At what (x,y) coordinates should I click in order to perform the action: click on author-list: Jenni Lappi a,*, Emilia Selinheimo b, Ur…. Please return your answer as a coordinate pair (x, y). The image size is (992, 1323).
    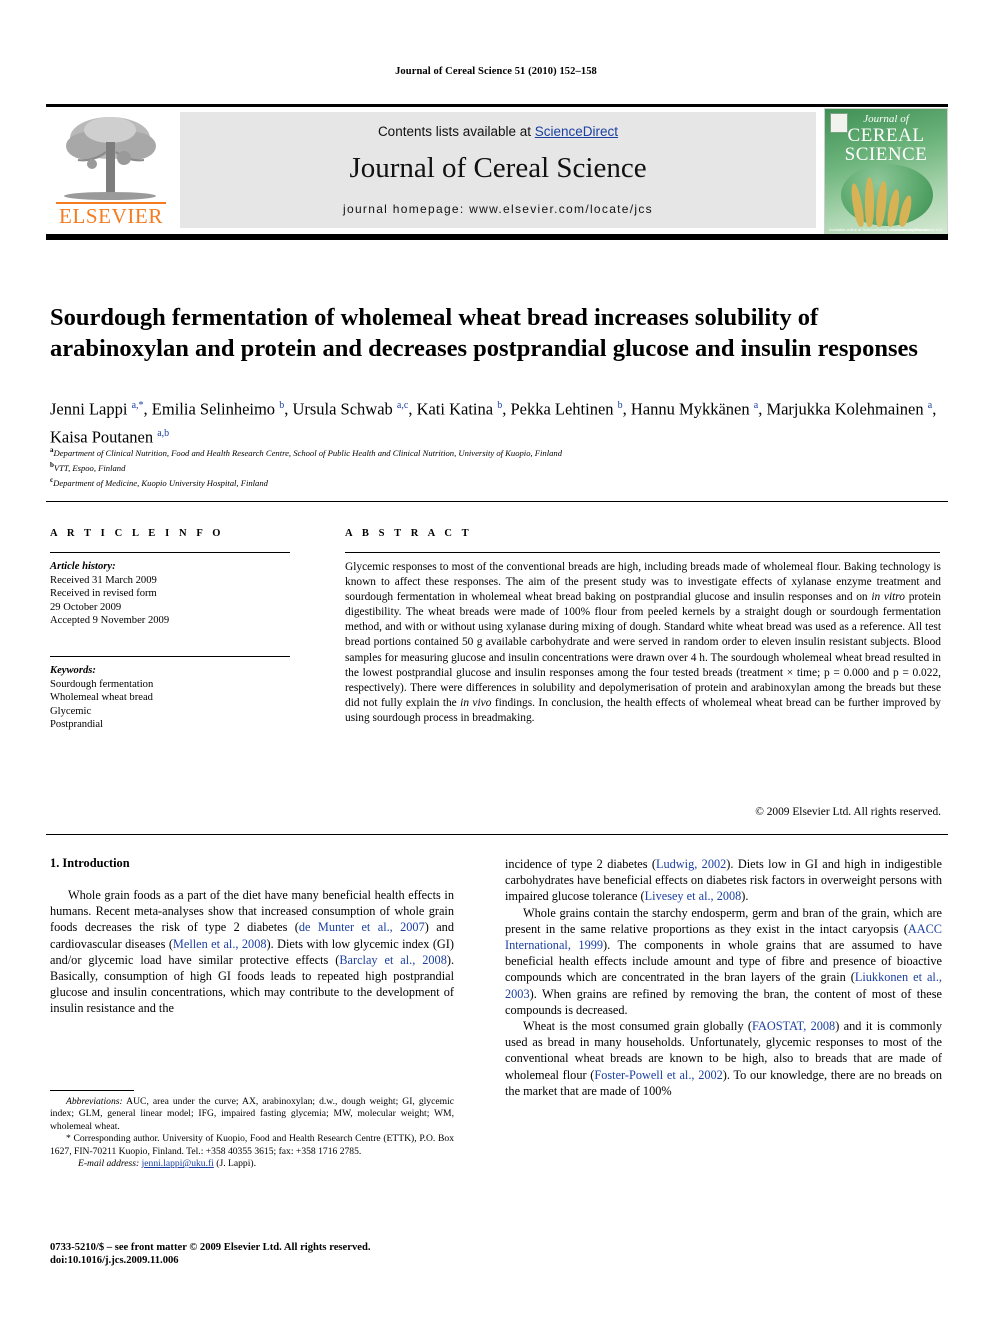
    Looking at the image, I should click on (493, 423).